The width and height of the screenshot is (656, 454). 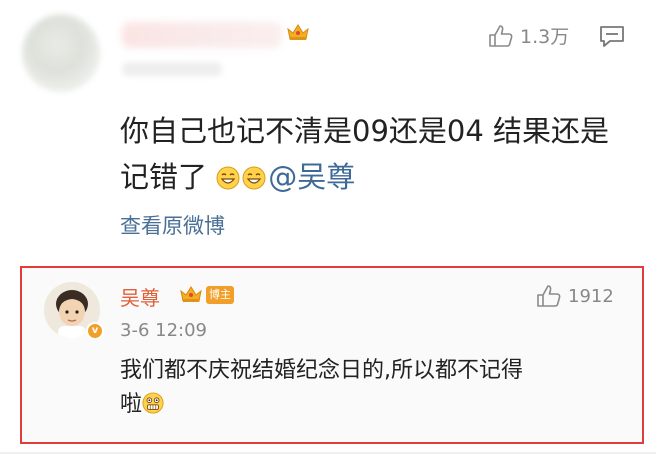 I want to click on reply-like-count: 1912, so click(x=591, y=296).